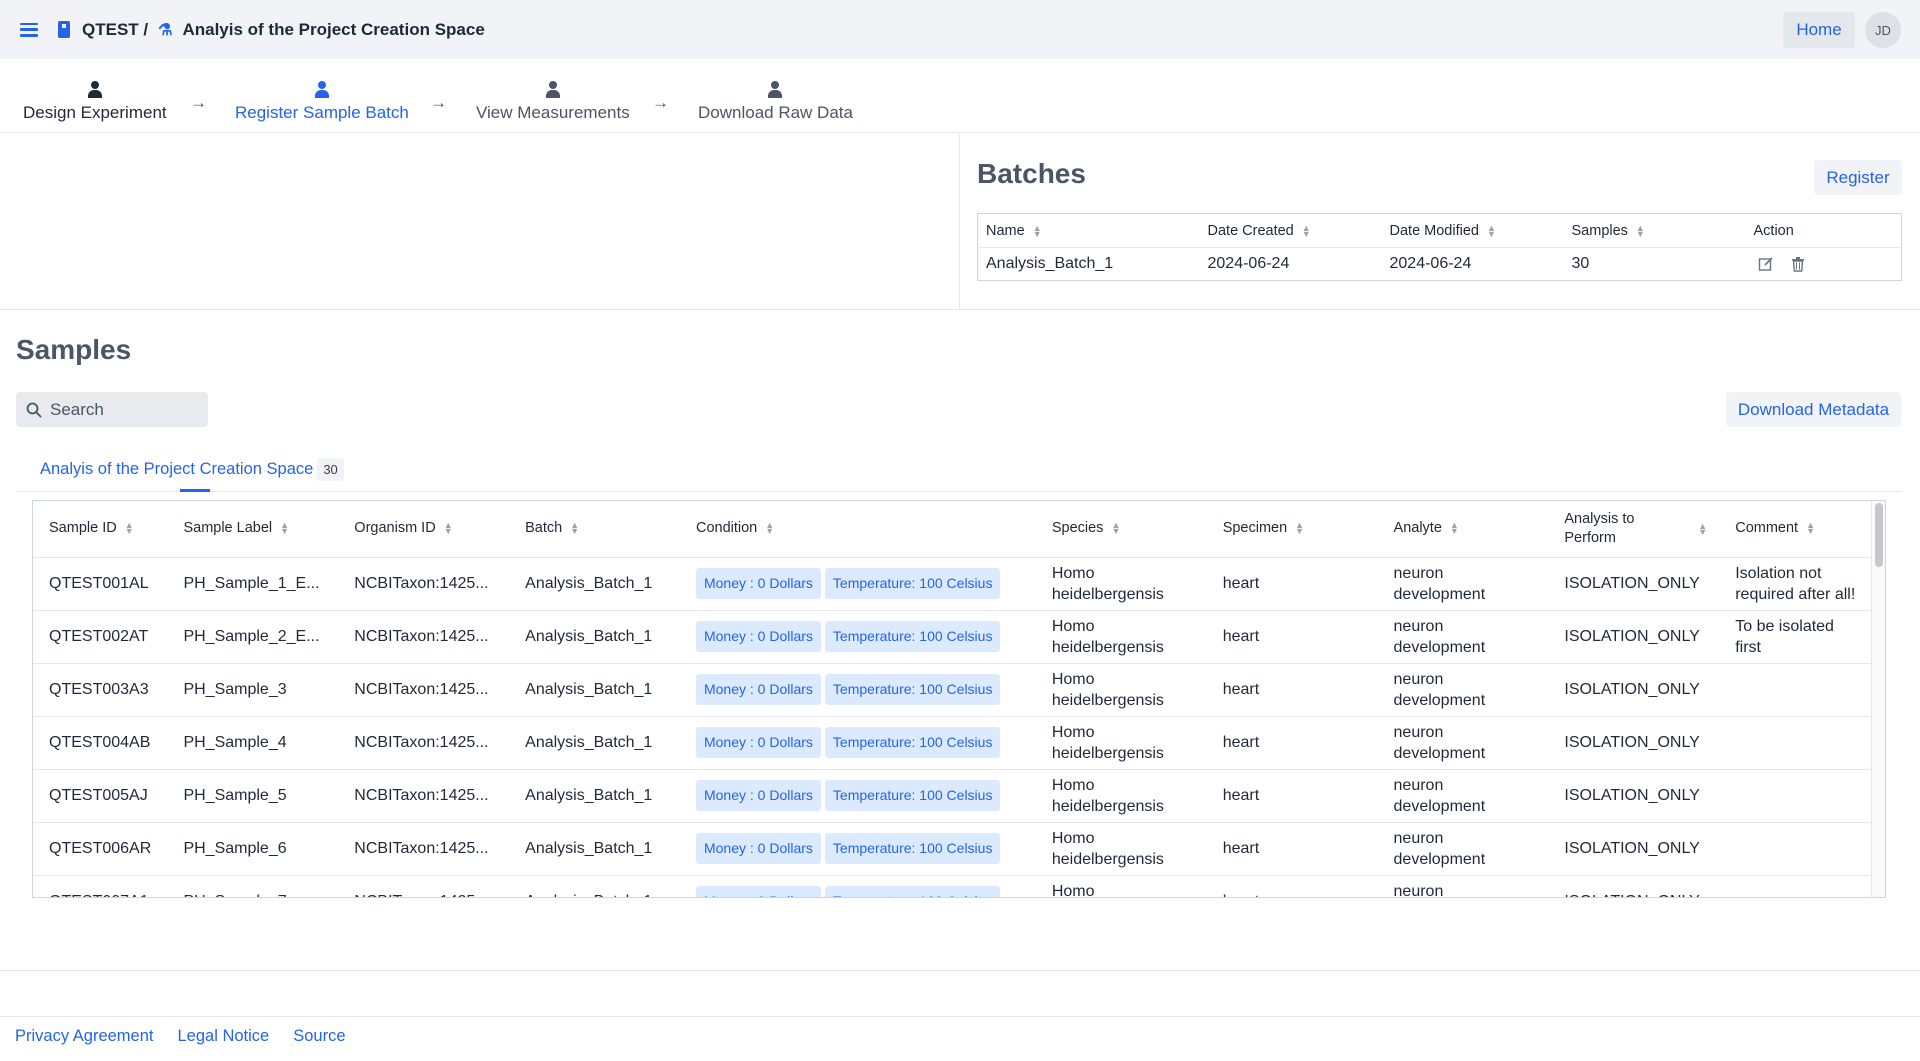 The width and height of the screenshot is (1920, 1061). Describe the element at coordinates (479, 222) in the screenshot. I see `left-panel` at that location.